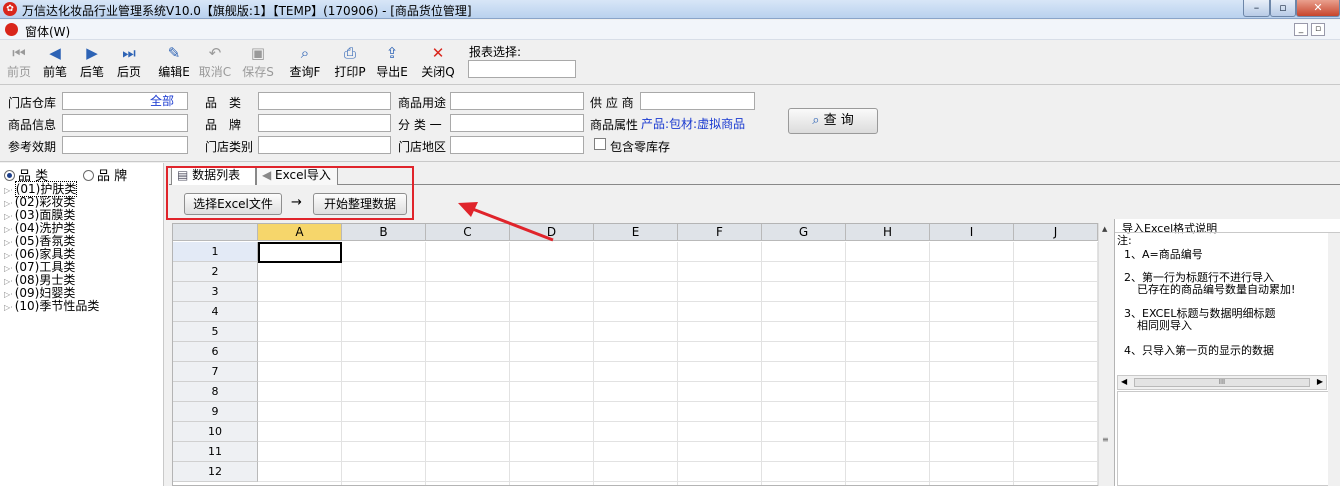  I want to click on prev-icon: ◀, so click(55, 53).